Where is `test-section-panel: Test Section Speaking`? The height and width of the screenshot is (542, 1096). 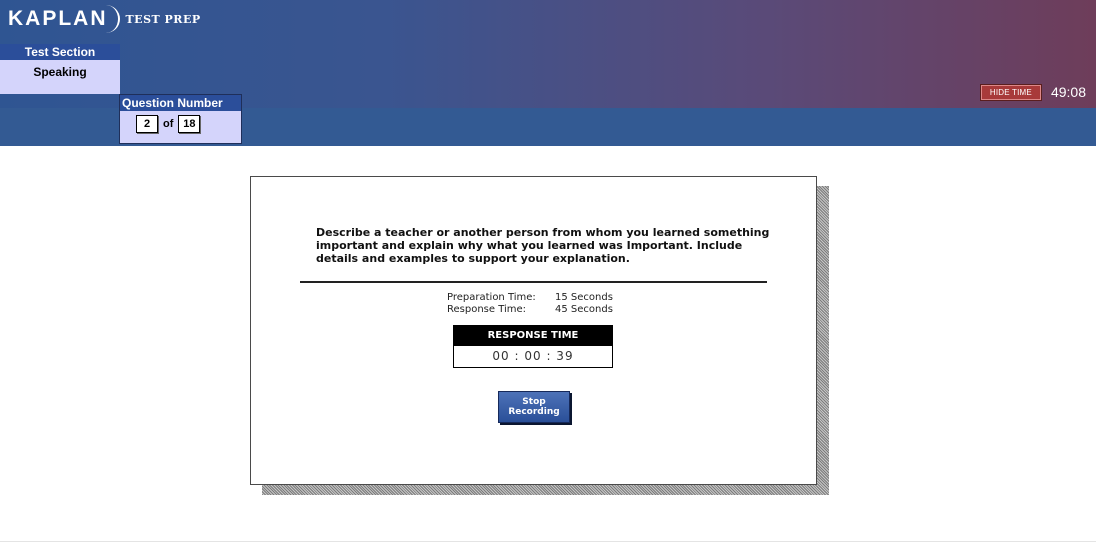
test-section-panel: Test Section Speaking is located at coordinates (60, 69).